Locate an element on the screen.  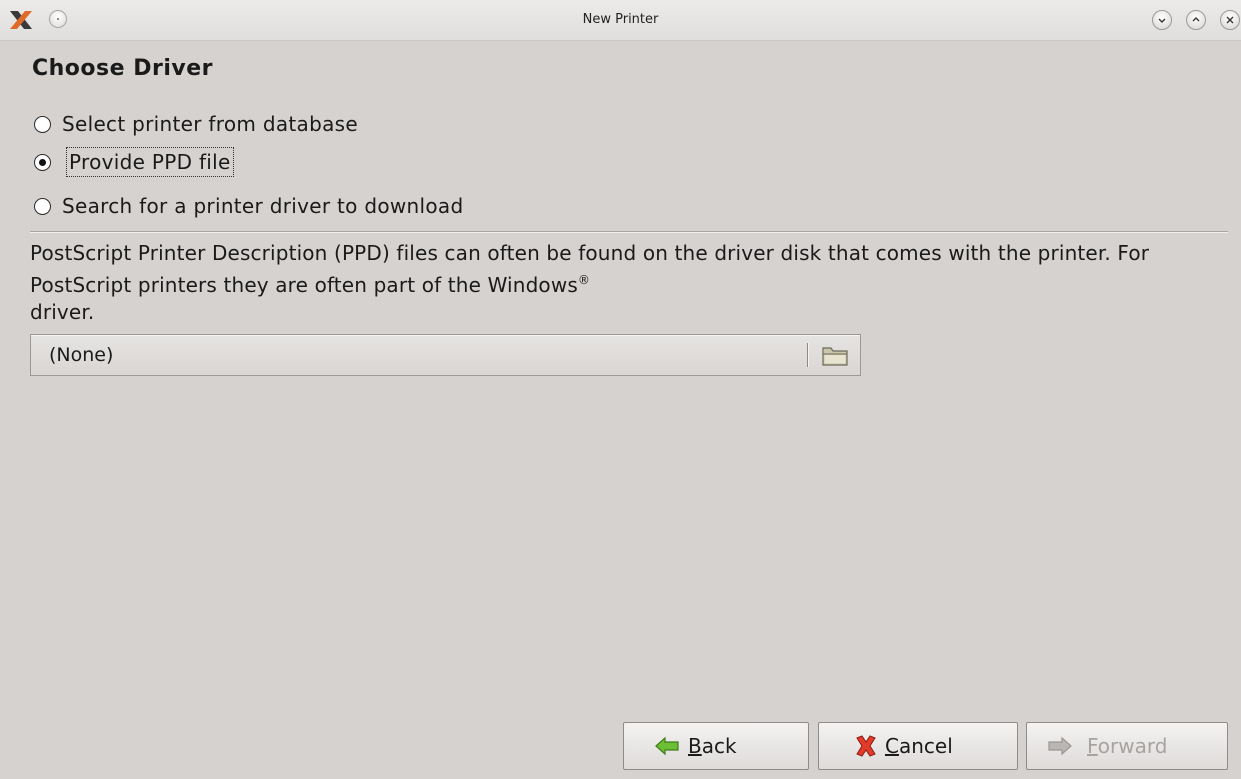
back-button: Back is located at coordinates (716, 746).